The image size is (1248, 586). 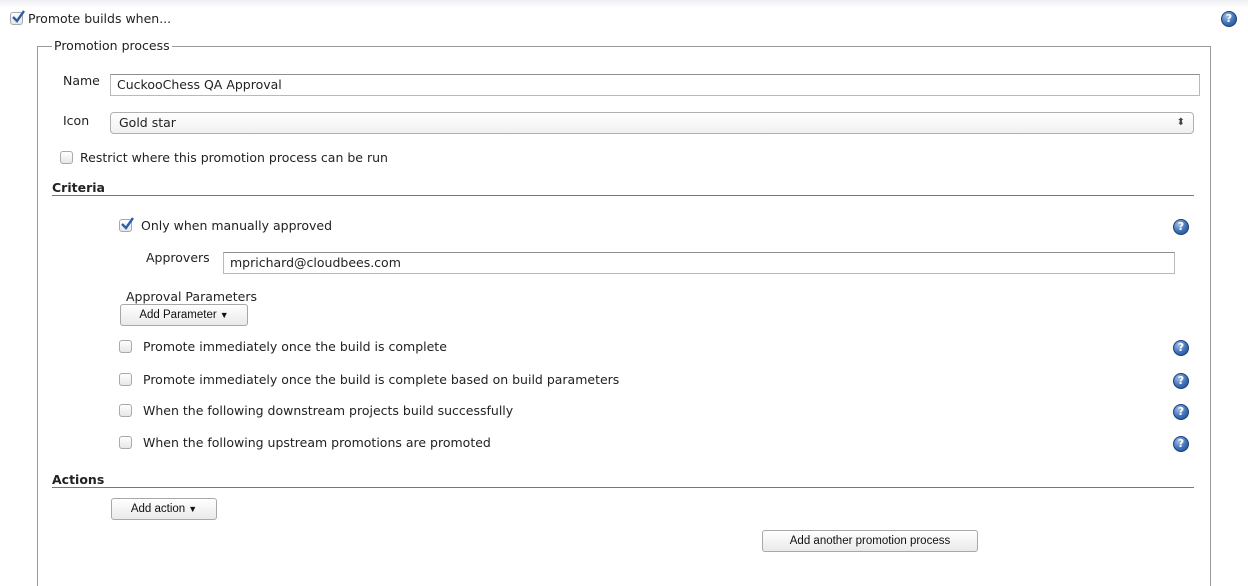 What do you see at coordinates (237, 225) in the screenshot?
I see `manual-approval-label: Only when manually approved` at bounding box center [237, 225].